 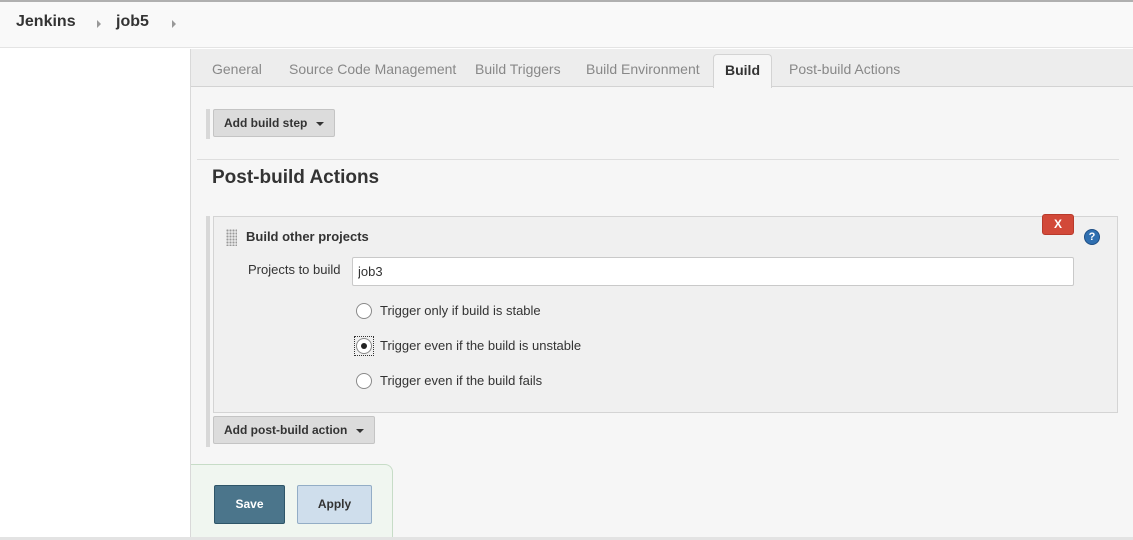 What do you see at coordinates (643, 69) in the screenshot?
I see `tab-build-environment: Build Environment` at bounding box center [643, 69].